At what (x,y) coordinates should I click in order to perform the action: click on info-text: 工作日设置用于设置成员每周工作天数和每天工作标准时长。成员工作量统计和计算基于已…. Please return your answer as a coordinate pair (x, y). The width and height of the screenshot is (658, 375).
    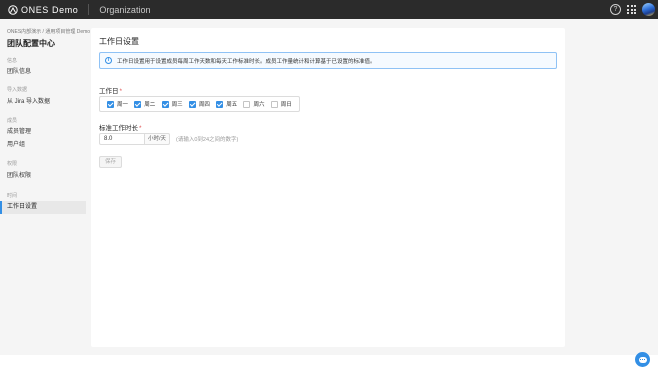
    Looking at the image, I should click on (246, 61).